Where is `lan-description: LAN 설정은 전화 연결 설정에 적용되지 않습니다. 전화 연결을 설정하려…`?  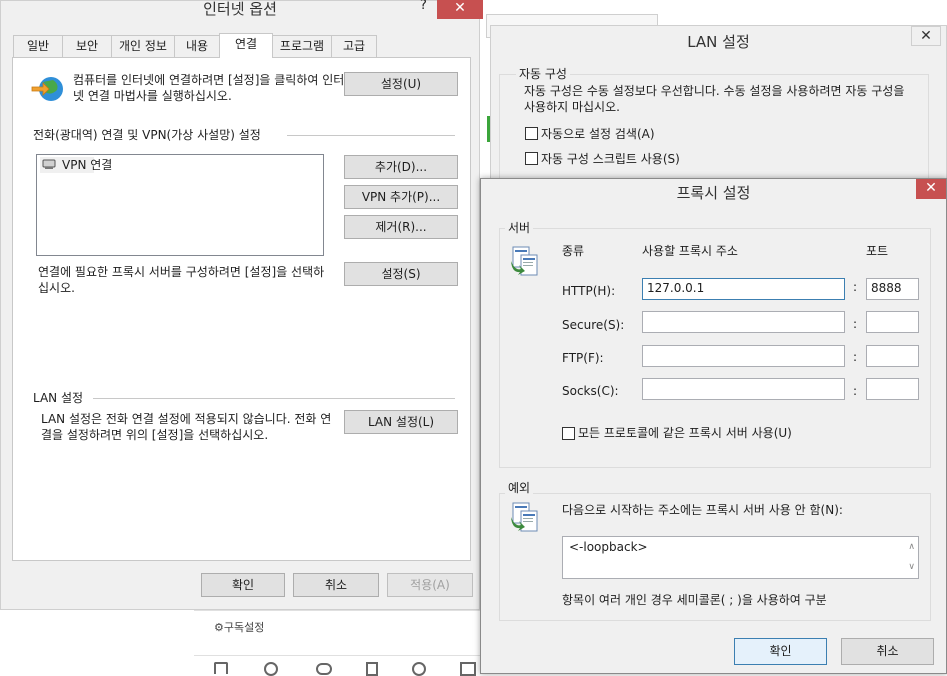
lan-description: LAN 설정은 전화 연결 설정에 적용되지 않습니다. 전화 연결을 설정하려… is located at coordinates (186, 427).